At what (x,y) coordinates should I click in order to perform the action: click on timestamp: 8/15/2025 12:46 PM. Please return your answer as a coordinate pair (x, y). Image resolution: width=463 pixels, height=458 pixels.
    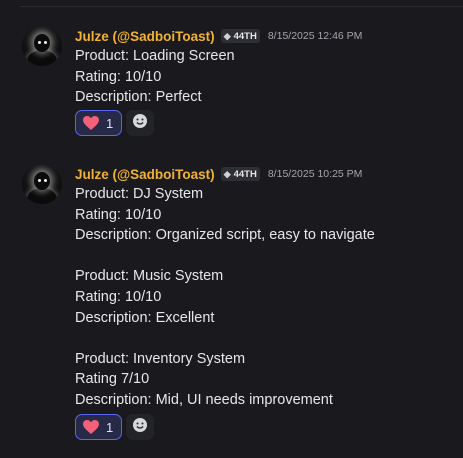
    Looking at the image, I should click on (315, 36).